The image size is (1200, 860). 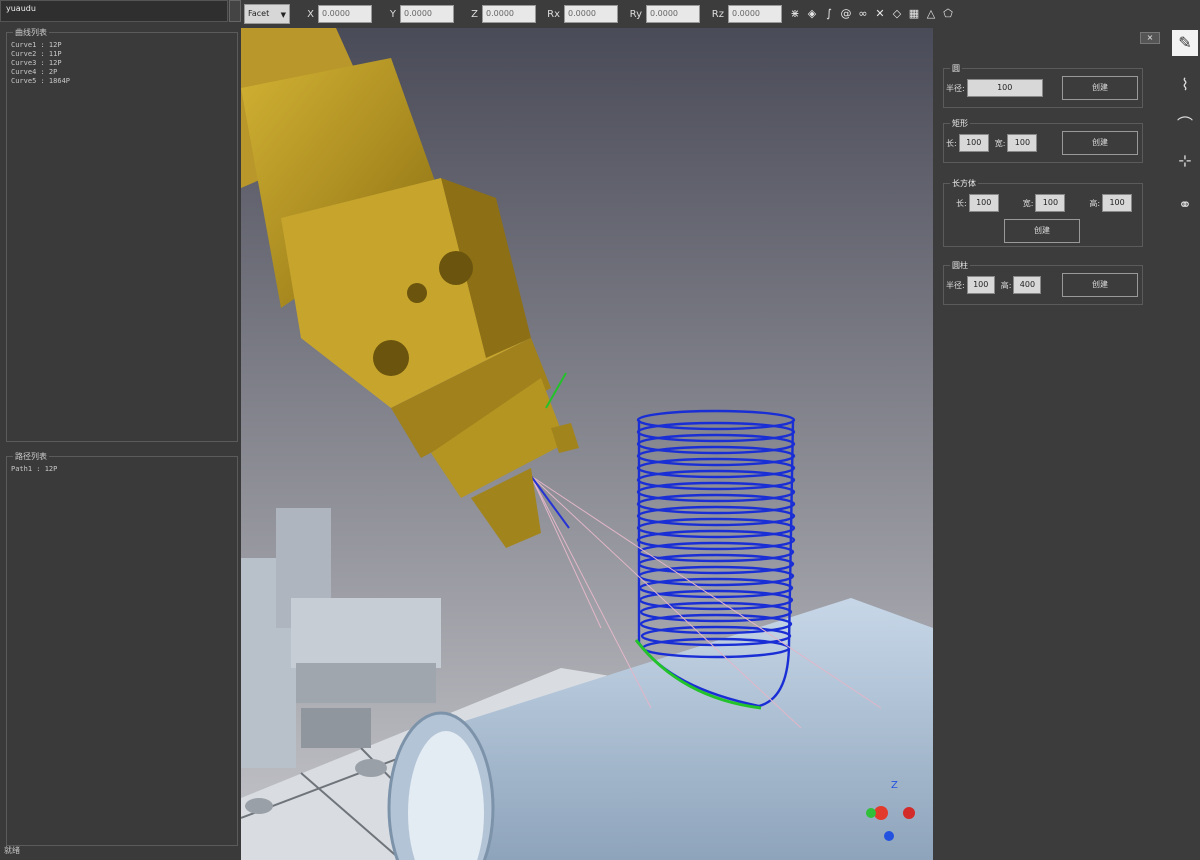 I want to click on coord-y-label: Y, so click(x=392, y=14).